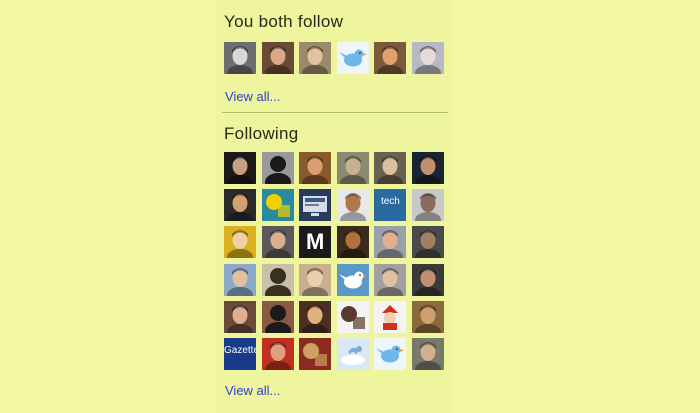 The image size is (700, 413). Describe the element at coordinates (335, 112) in the screenshot. I see `section-divider` at that location.